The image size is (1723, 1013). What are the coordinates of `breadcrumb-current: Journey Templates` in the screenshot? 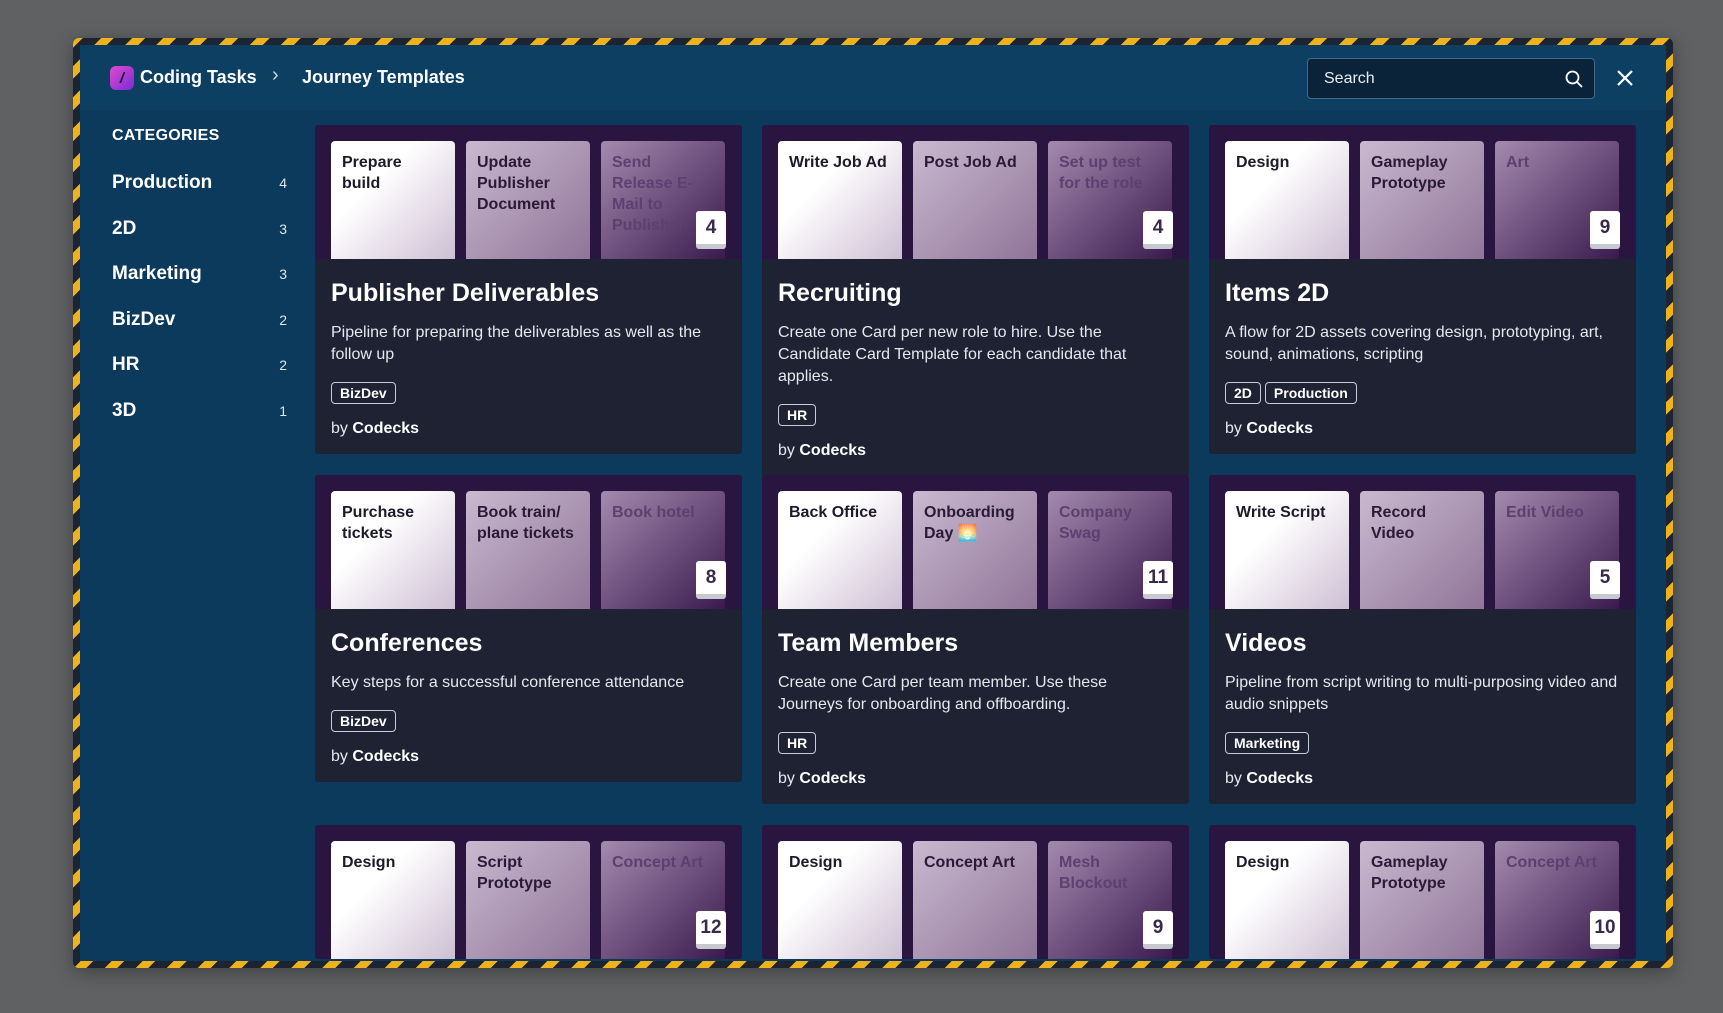 It's located at (383, 77).